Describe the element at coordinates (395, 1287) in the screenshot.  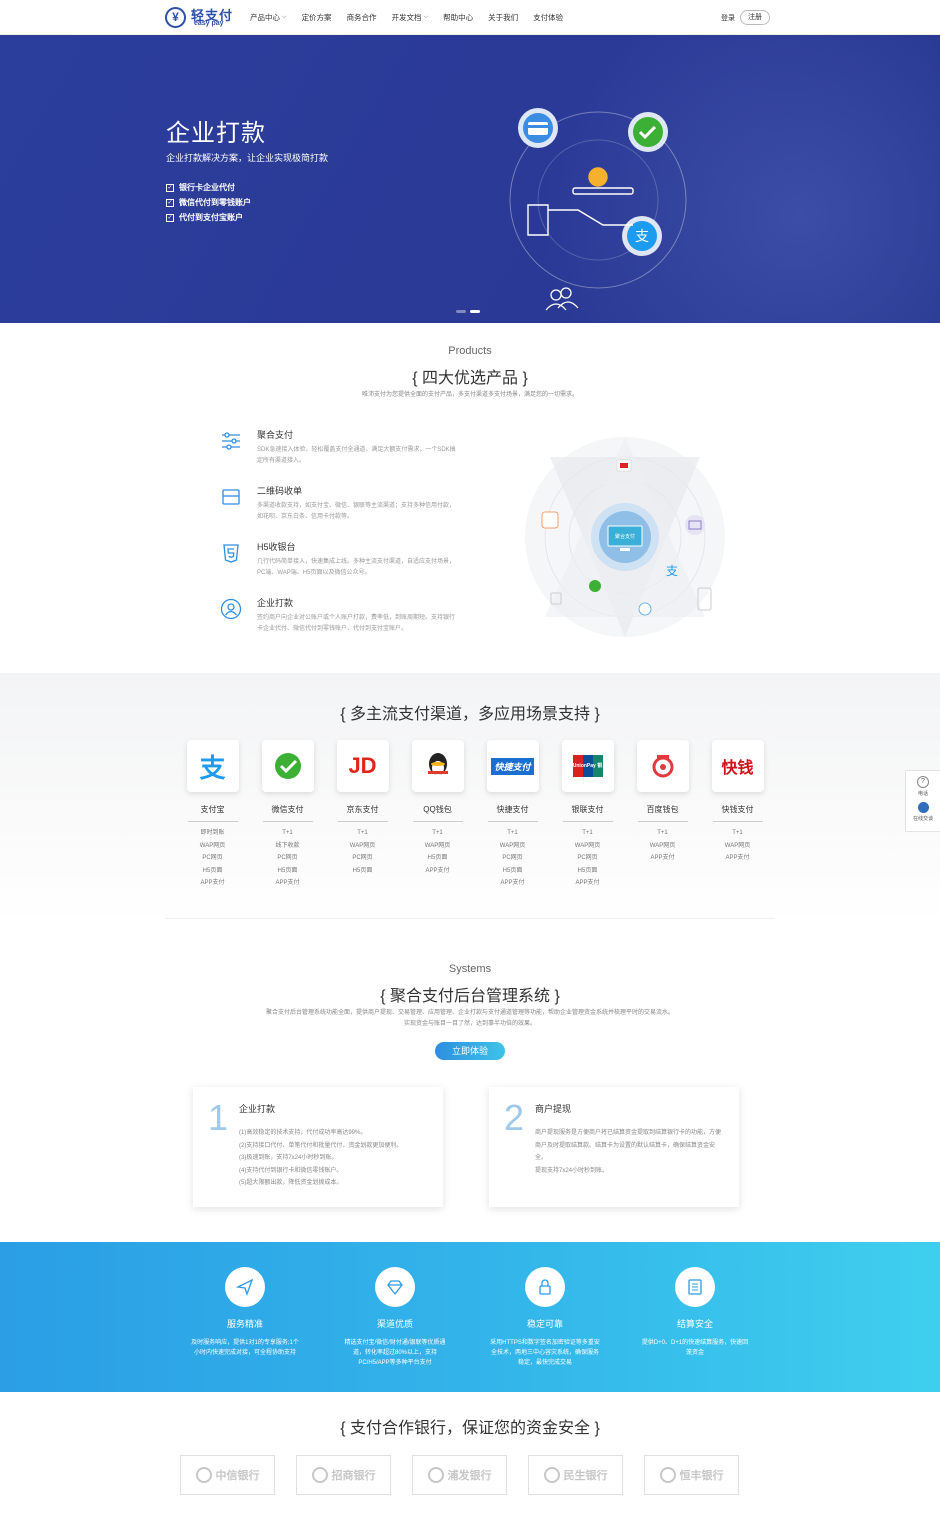
I see `diamond-icon` at that location.